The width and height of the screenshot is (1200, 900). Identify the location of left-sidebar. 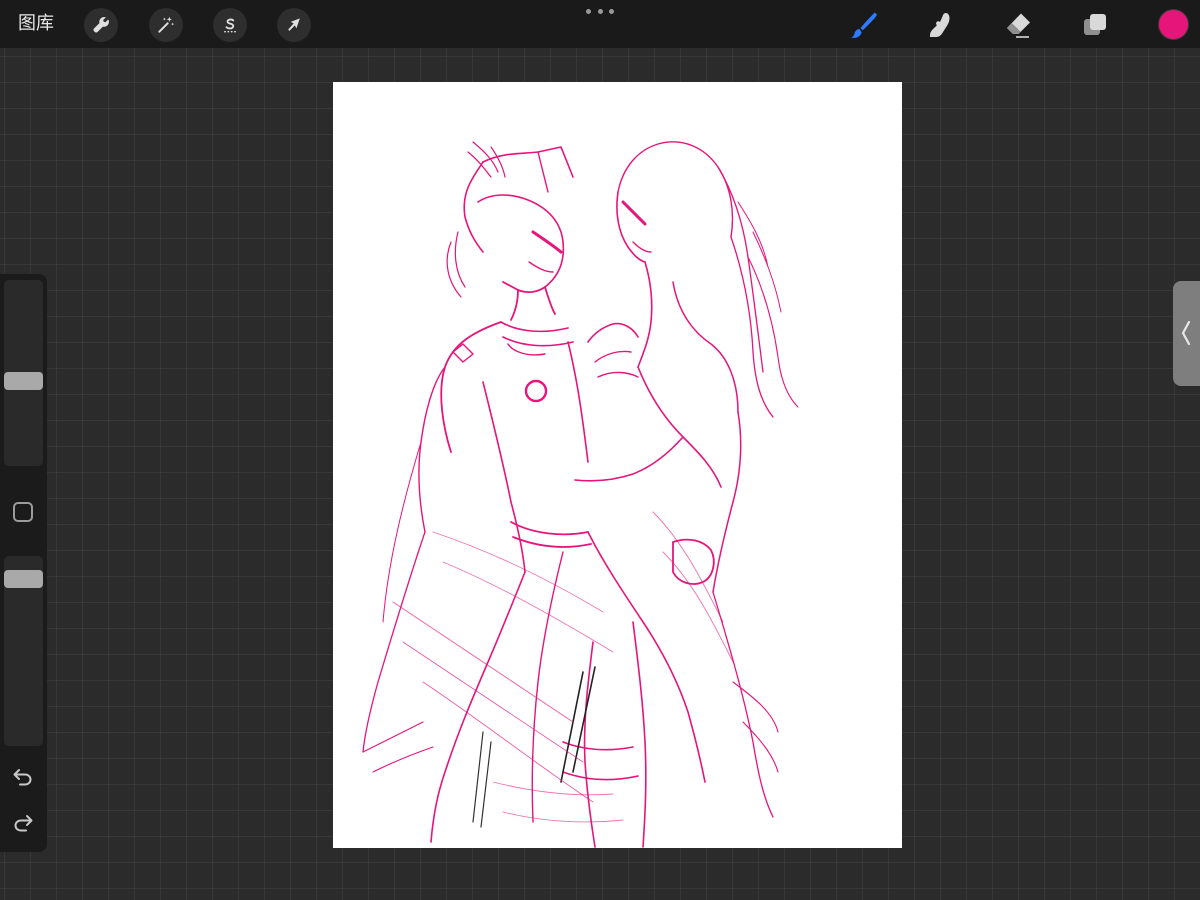
(23, 563).